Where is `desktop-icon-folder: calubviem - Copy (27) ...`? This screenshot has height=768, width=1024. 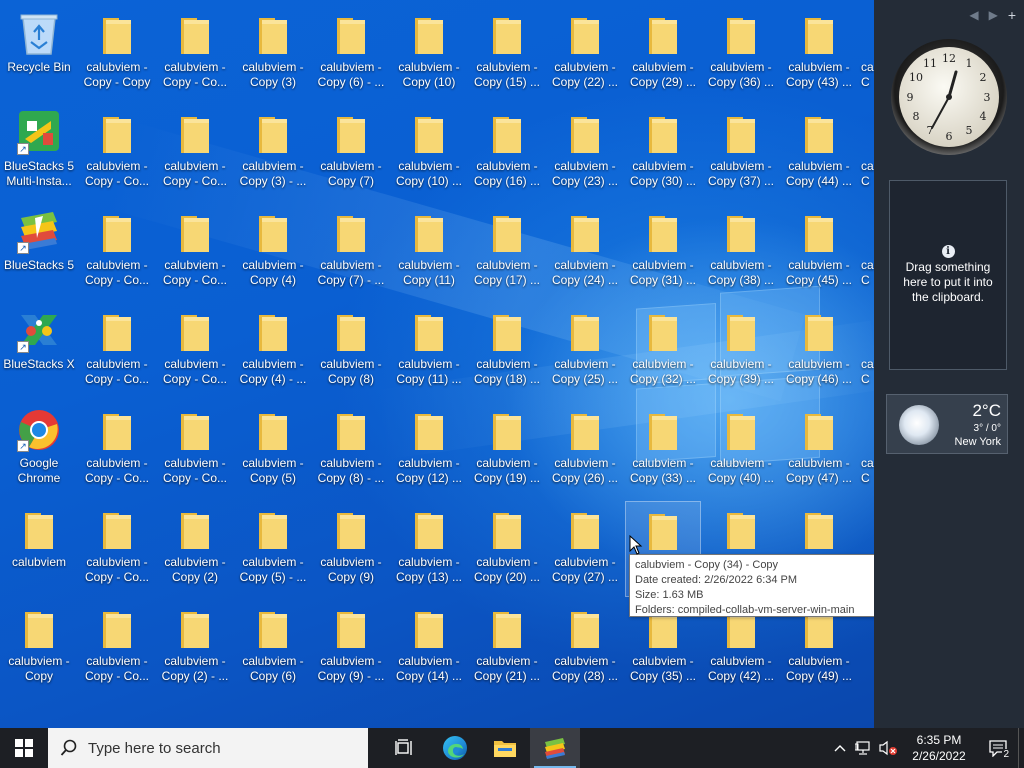
desktop-icon-folder: calubviem - Copy (27) ... is located at coordinates (585, 549).